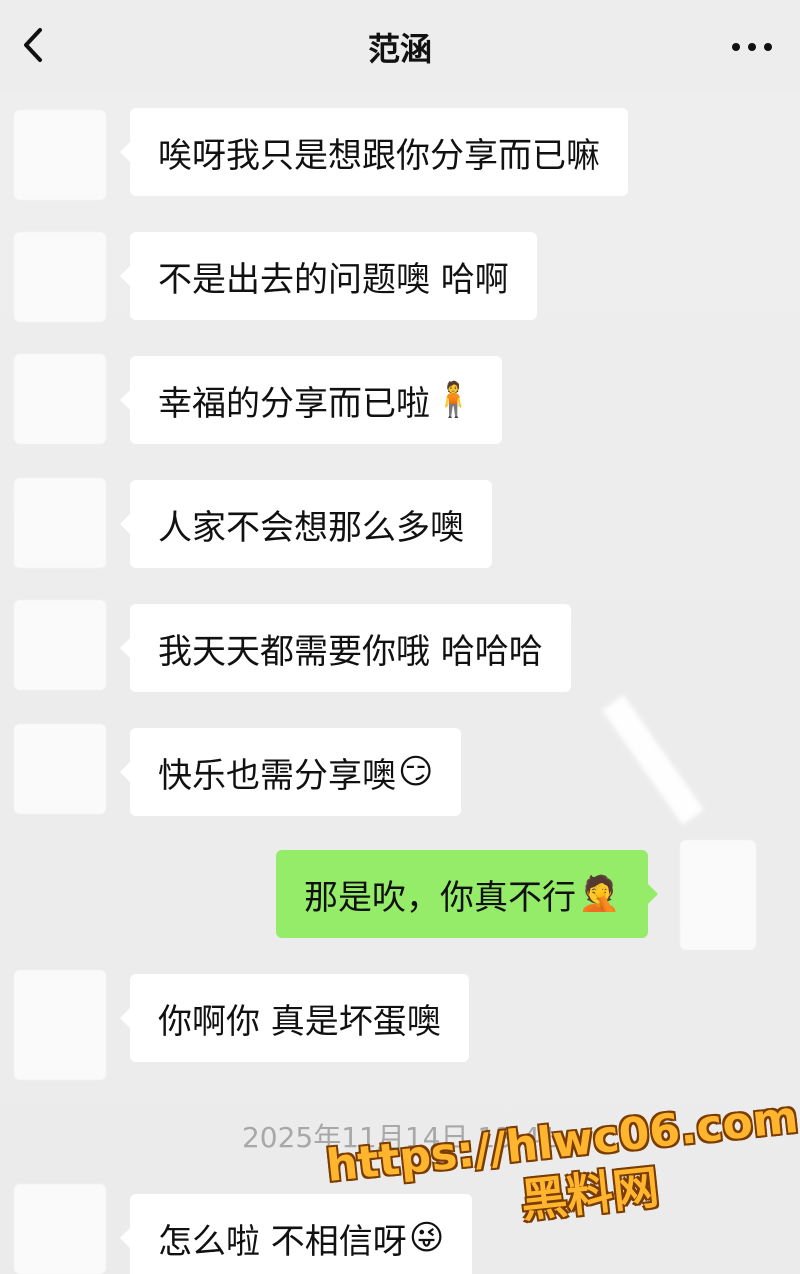 The image size is (800, 1274). I want to click on smirk-emoji-icon: 😏, so click(416, 772).